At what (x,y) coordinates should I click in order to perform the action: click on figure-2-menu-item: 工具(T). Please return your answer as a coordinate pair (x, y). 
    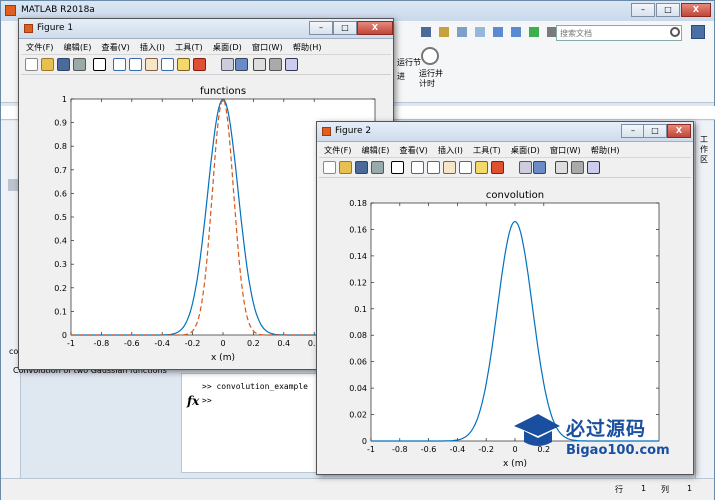
    Looking at the image, I should click on (487, 150).